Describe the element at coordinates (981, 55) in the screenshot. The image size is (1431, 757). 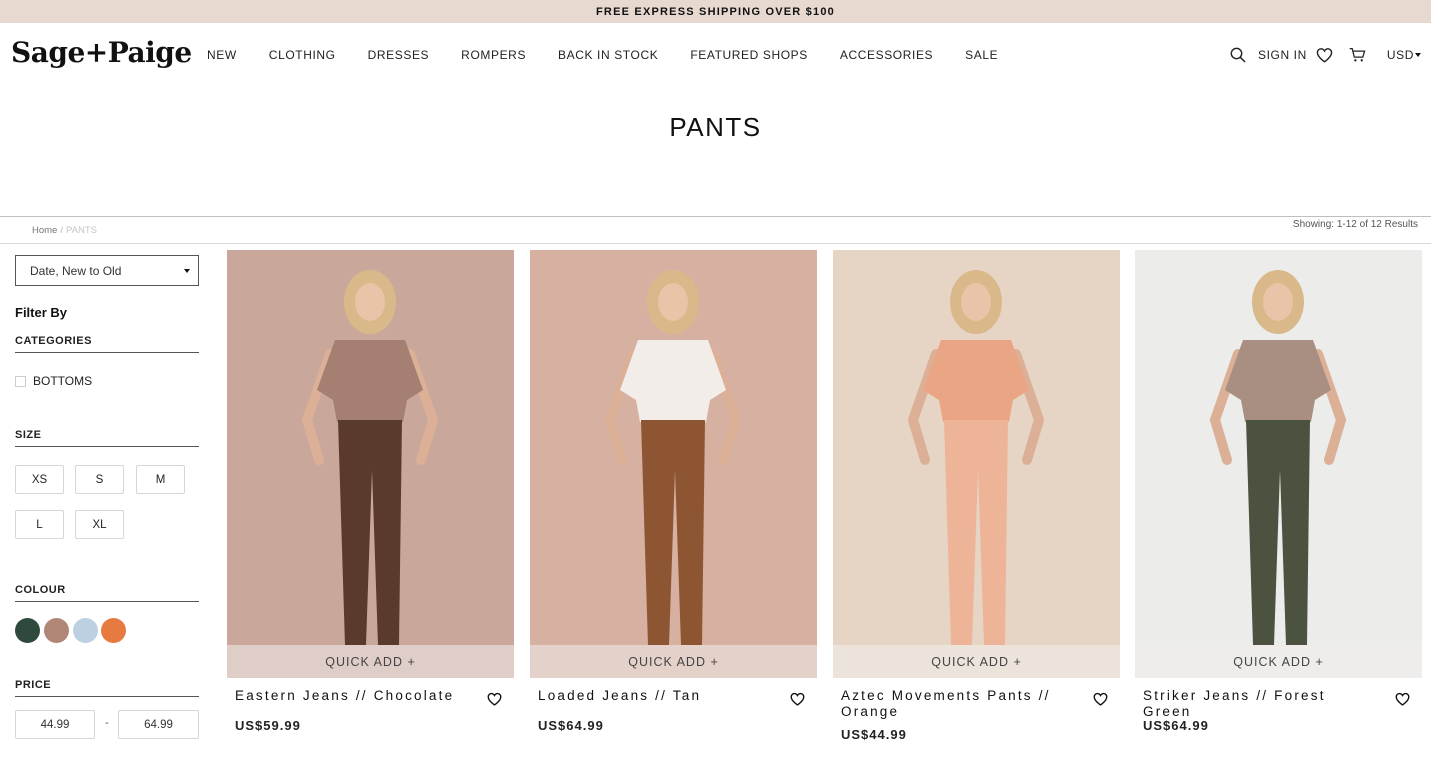
I see `nav-sale: SALE` at that location.